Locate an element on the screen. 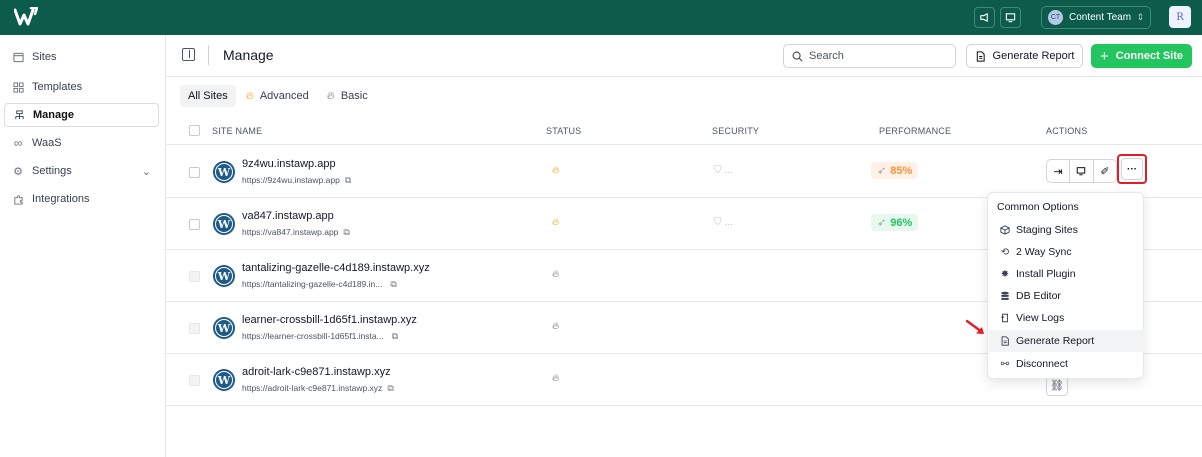 The width and height of the screenshot is (1202, 457). search-box is located at coordinates (869, 56).